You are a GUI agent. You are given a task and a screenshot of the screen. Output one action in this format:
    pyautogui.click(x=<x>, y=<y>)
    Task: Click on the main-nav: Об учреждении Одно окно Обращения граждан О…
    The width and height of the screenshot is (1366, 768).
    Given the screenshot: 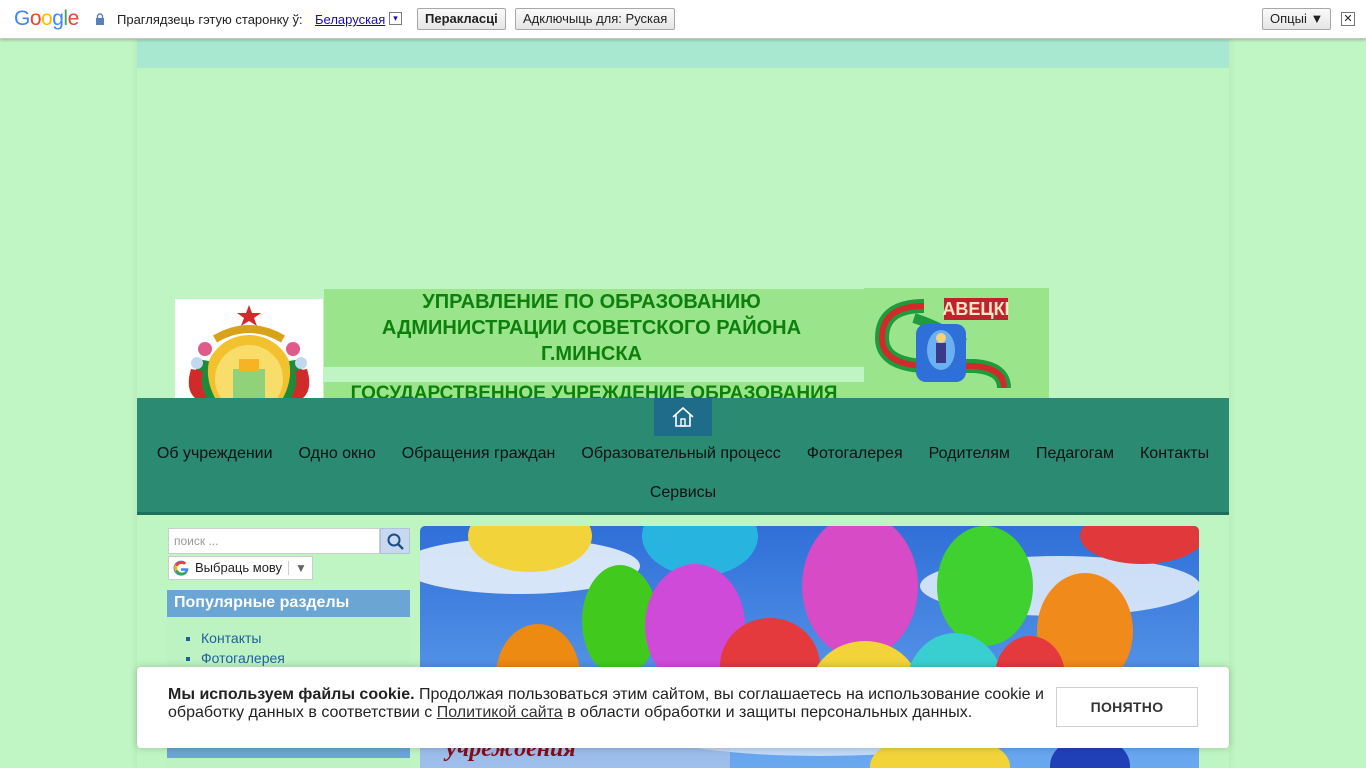 What is the action you would take?
    pyautogui.click(x=683, y=456)
    